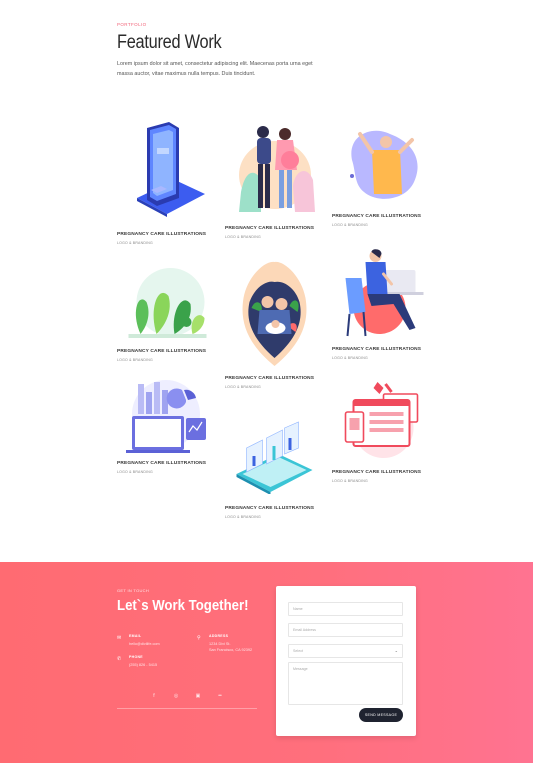 The width and height of the screenshot is (533, 763). Describe the element at coordinates (119, 659) in the screenshot. I see `phone-icon: ✆` at that location.